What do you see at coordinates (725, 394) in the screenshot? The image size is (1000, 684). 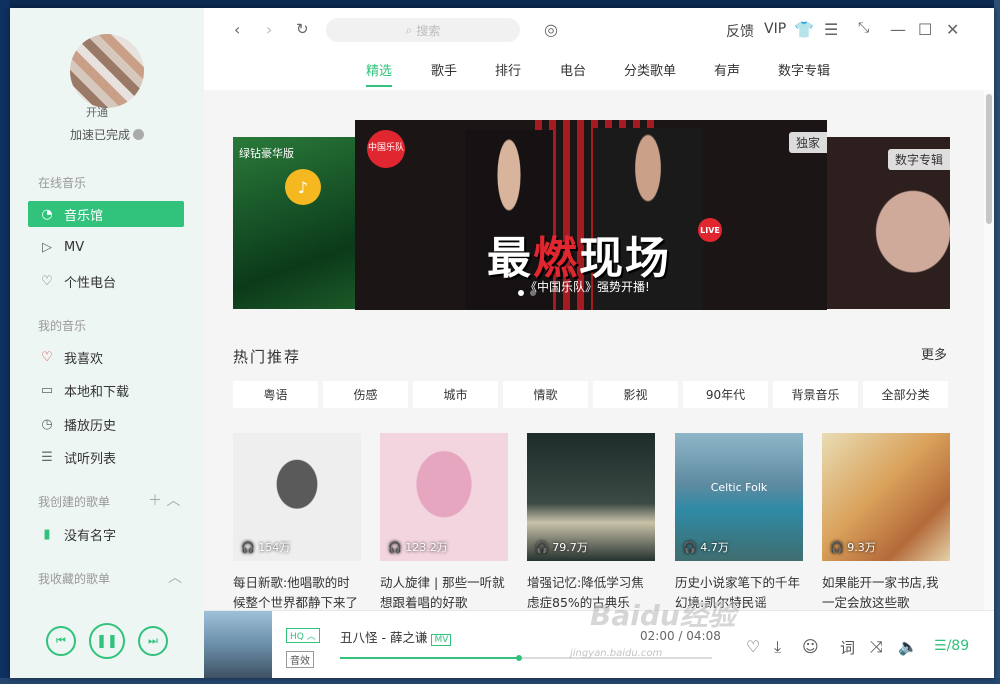 I see `category-tag: 90年代` at bounding box center [725, 394].